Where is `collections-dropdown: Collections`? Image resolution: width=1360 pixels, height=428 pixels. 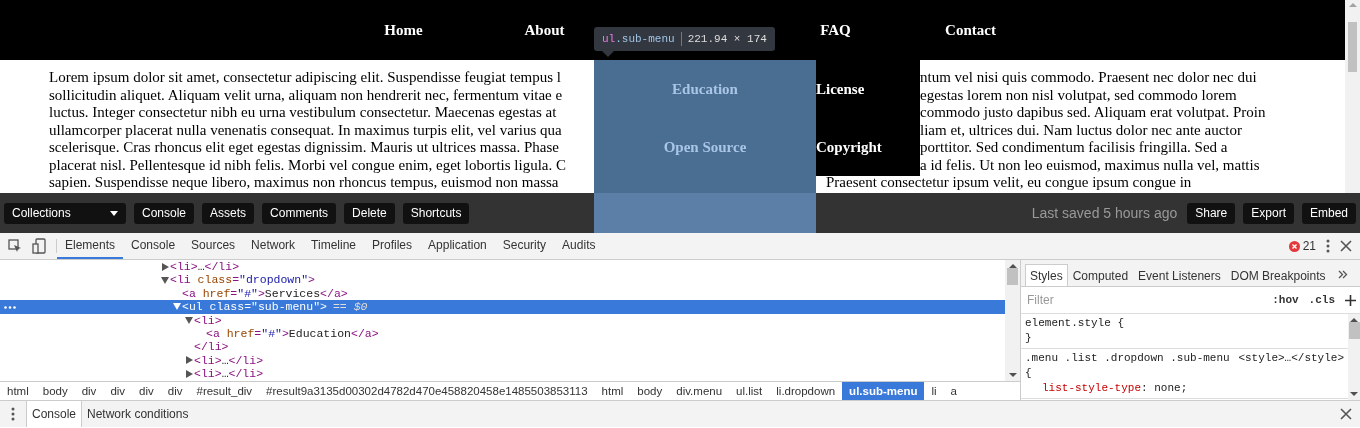 collections-dropdown: Collections is located at coordinates (65, 213).